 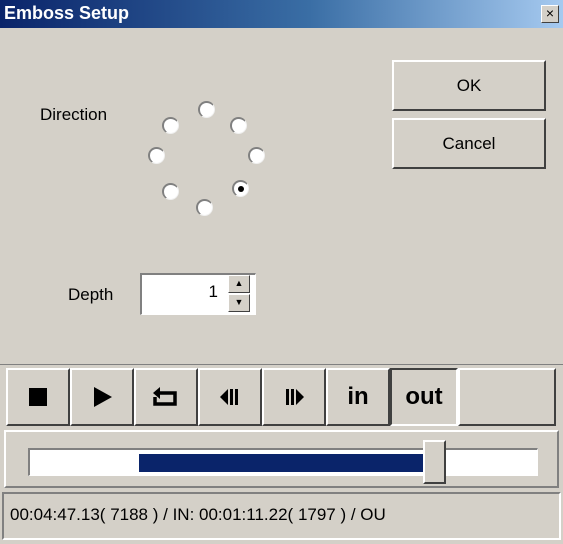 What do you see at coordinates (67, 13) in the screenshot?
I see `window-title: Emboss Setup` at bounding box center [67, 13].